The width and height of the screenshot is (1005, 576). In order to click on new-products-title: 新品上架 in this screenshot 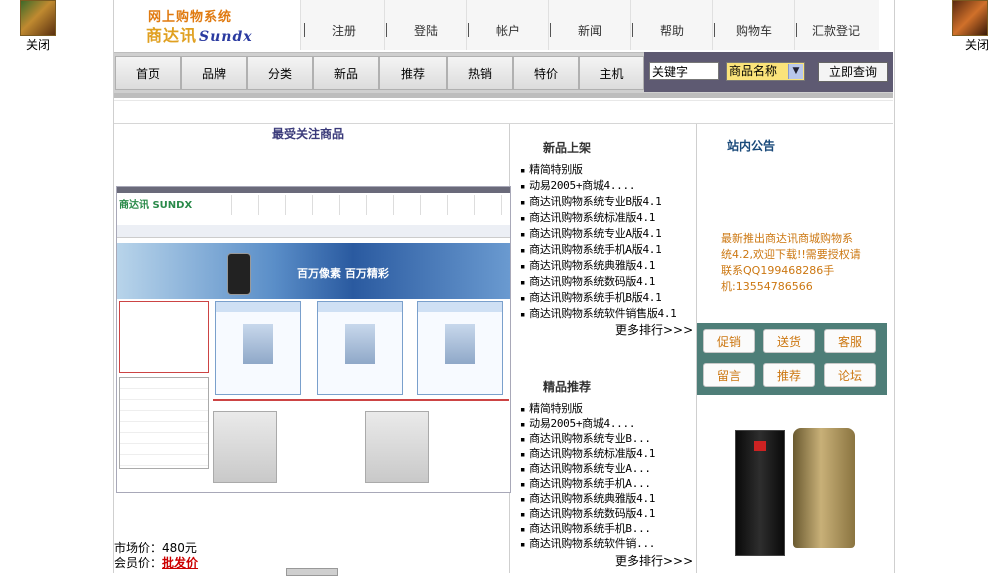, I will do `click(567, 148)`.